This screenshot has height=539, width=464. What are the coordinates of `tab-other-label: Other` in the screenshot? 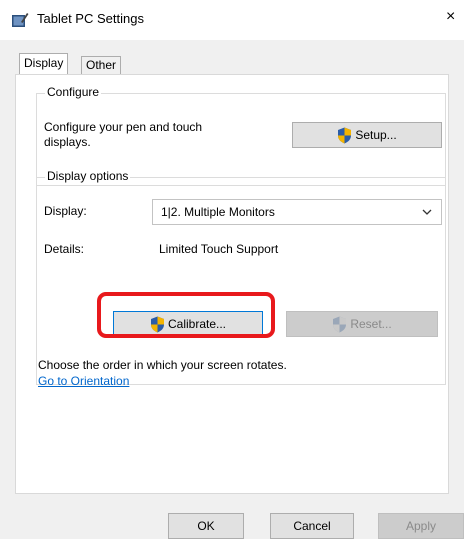 It's located at (101, 65).